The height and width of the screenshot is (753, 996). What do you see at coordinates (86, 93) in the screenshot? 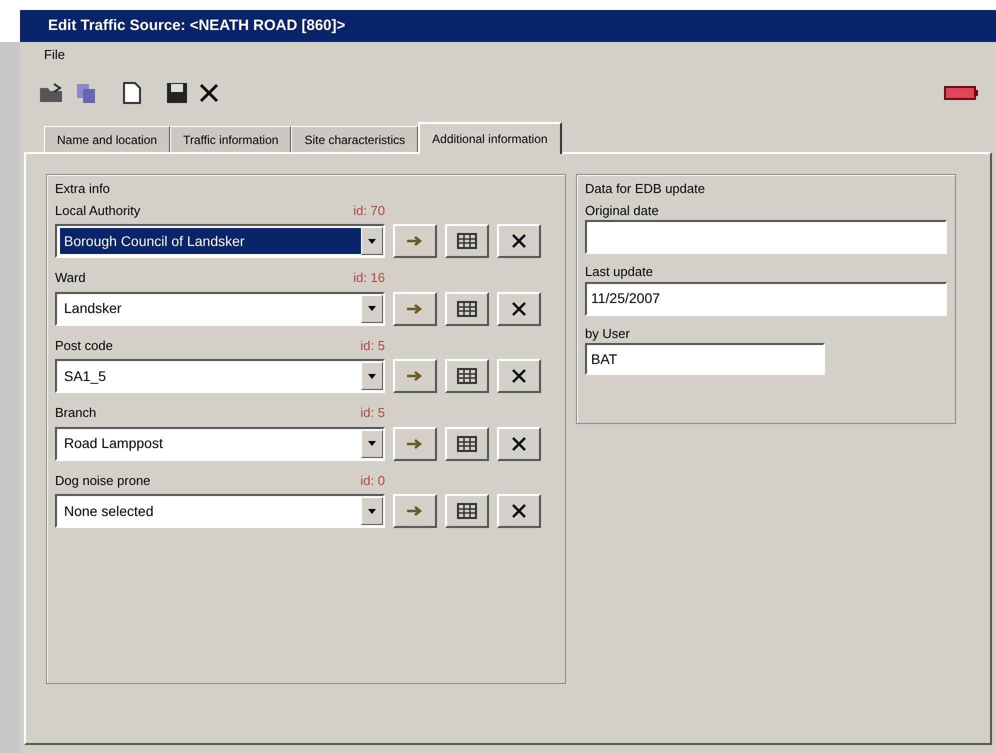
I see `copy-icon` at bounding box center [86, 93].